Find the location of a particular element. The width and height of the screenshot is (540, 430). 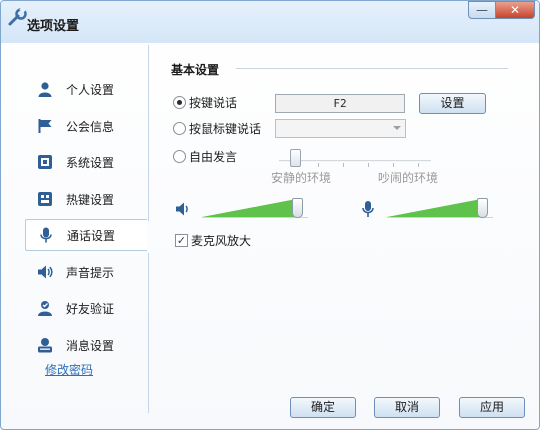

window-controls: — ✕ is located at coordinates (501, 10).